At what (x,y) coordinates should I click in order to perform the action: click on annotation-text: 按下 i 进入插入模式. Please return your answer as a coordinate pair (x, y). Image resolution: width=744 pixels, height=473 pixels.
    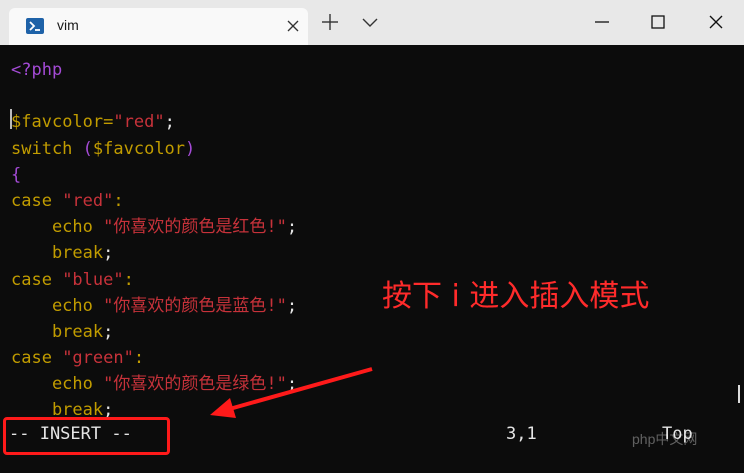
    Looking at the image, I should click on (516, 296).